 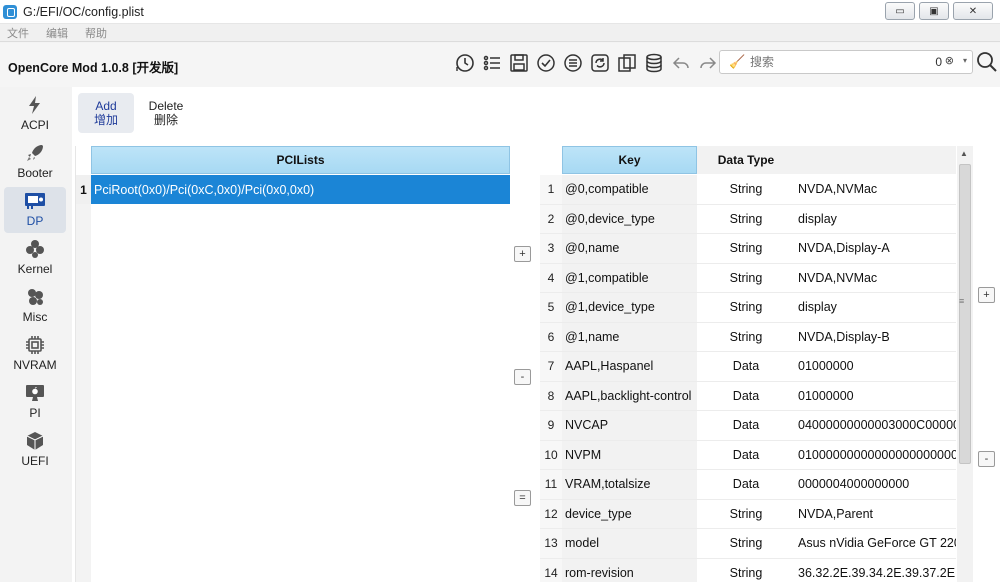 I want to click on table-row: 13 model String Asus nVidia GeForce GT 220, so click(x=748, y=544).